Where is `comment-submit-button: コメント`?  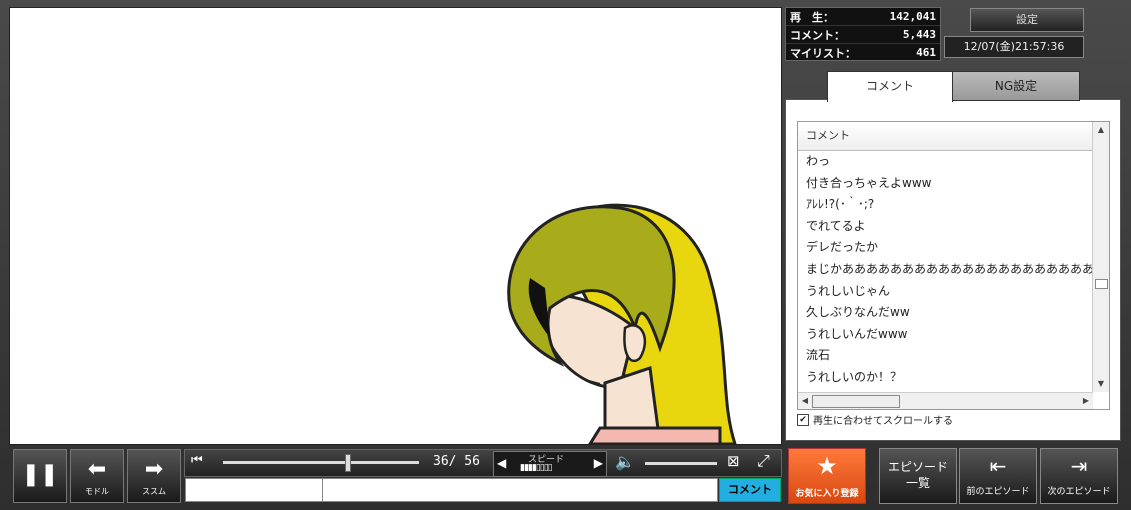 comment-submit-button: コメント is located at coordinates (750, 490).